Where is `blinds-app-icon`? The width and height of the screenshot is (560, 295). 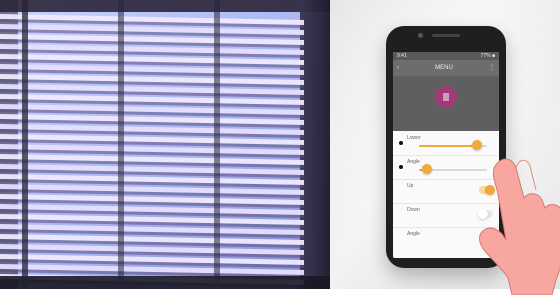 blinds-app-icon is located at coordinates (446, 97).